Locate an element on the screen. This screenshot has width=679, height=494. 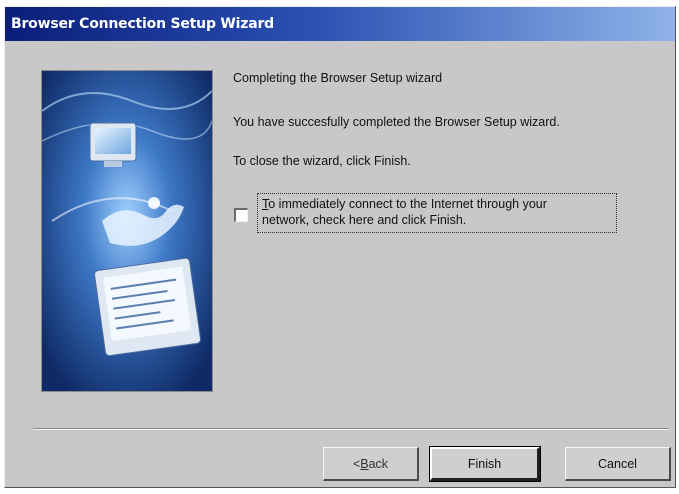
title-bar: Browser Connection Setup Wizard is located at coordinates (340, 24).